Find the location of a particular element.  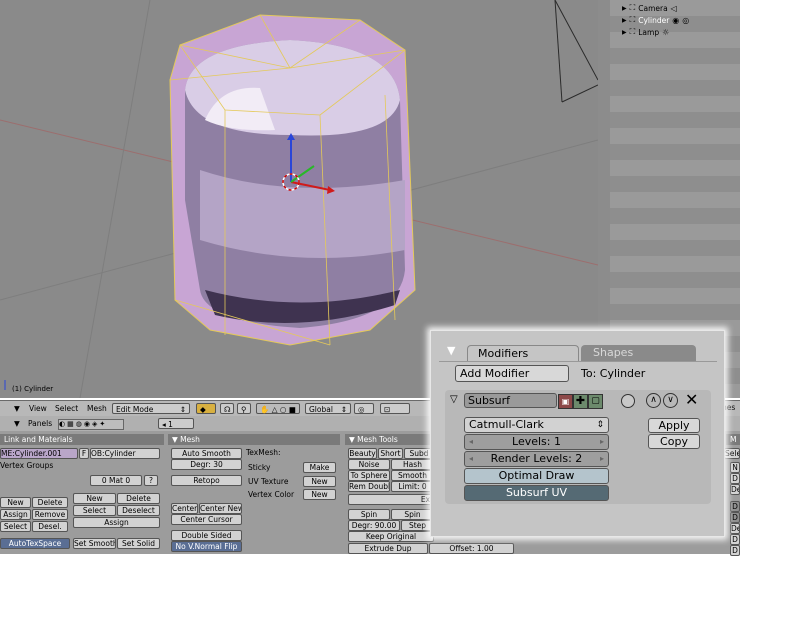

menu-view: View is located at coordinates (38, 408).